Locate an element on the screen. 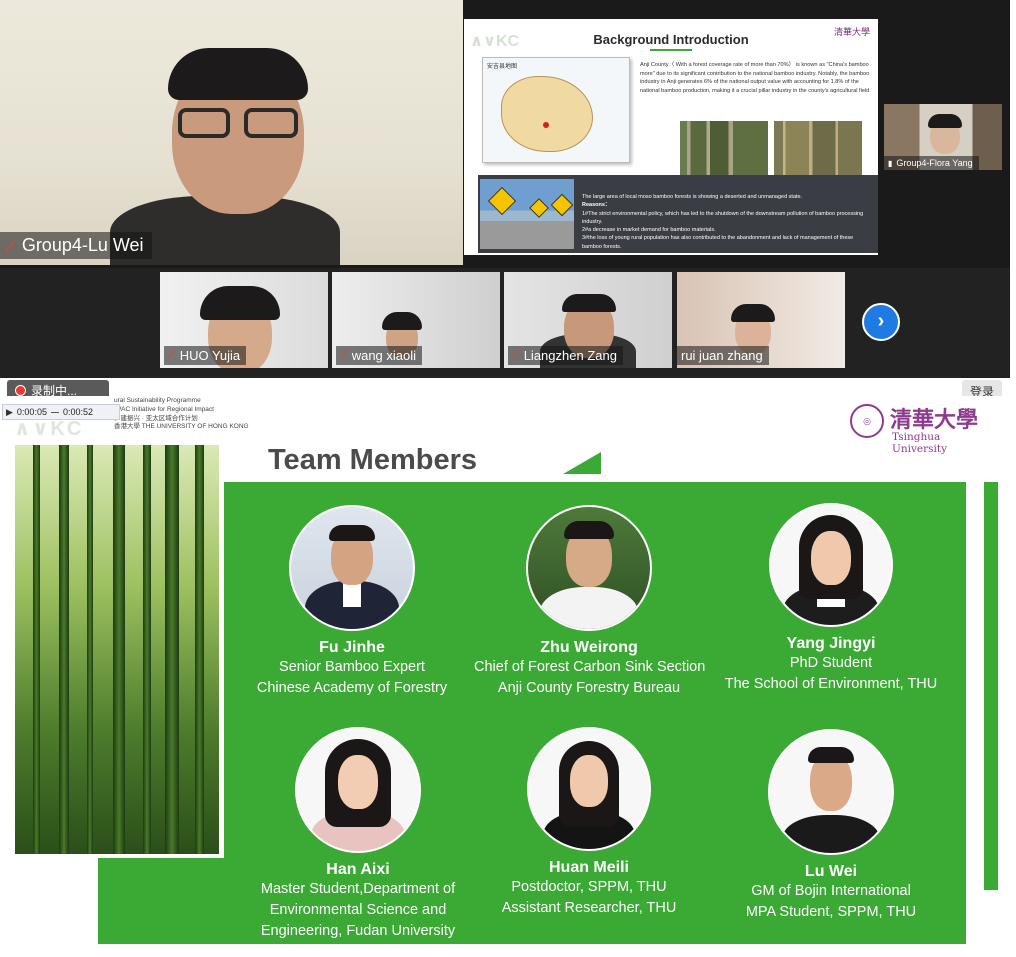  member-title: Senior Bamboo Expert is located at coordinates (352, 667).